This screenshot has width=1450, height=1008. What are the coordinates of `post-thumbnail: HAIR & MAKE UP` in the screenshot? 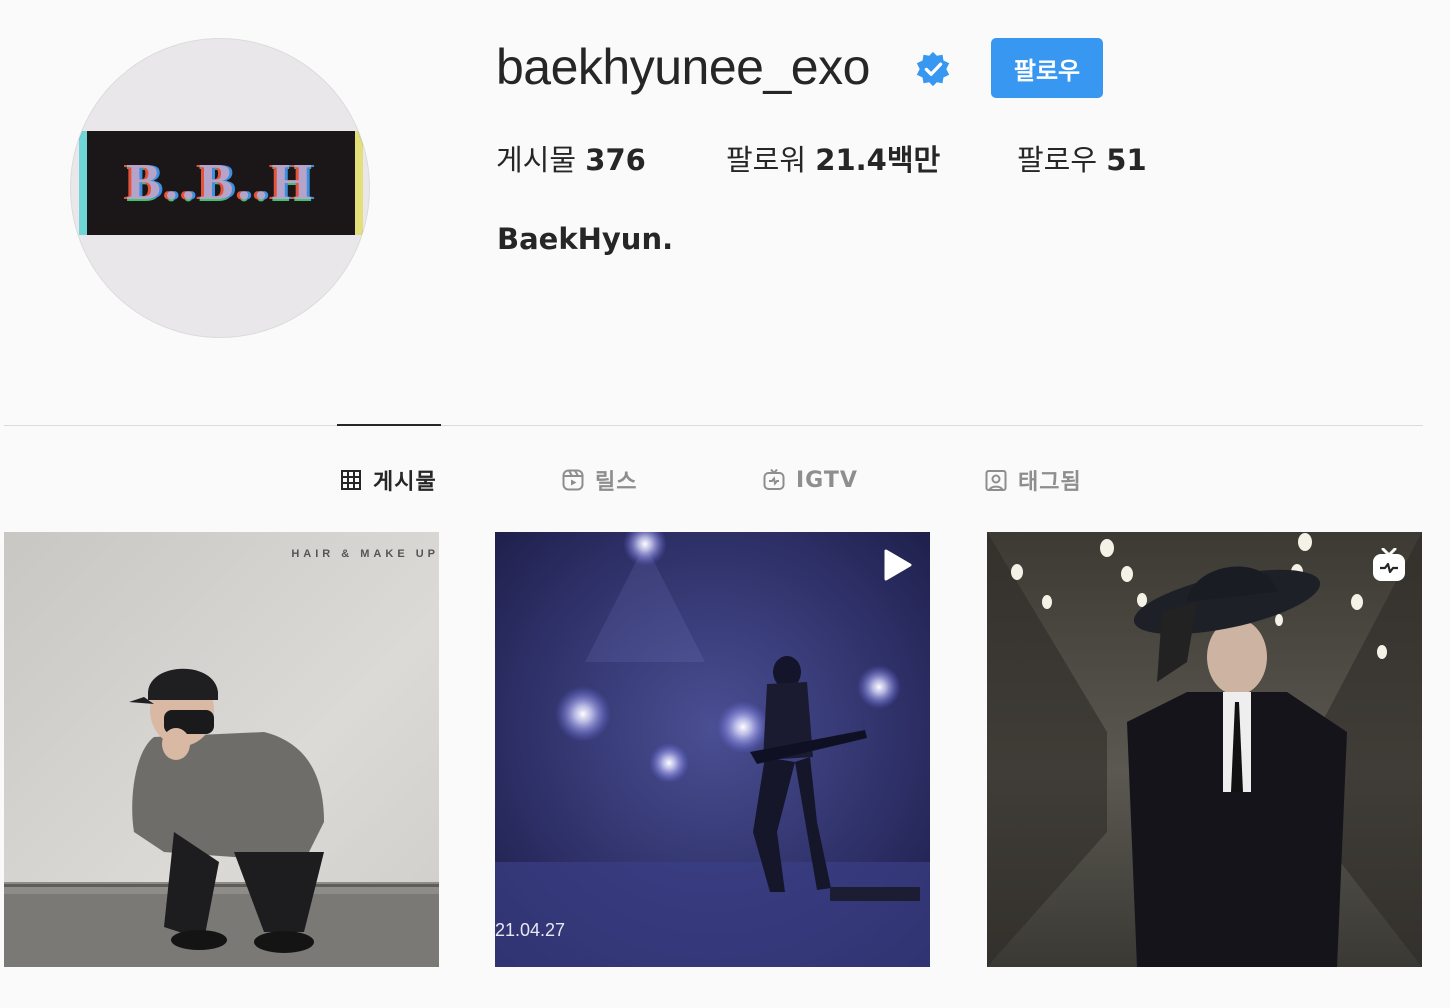 It's located at (221, 749).